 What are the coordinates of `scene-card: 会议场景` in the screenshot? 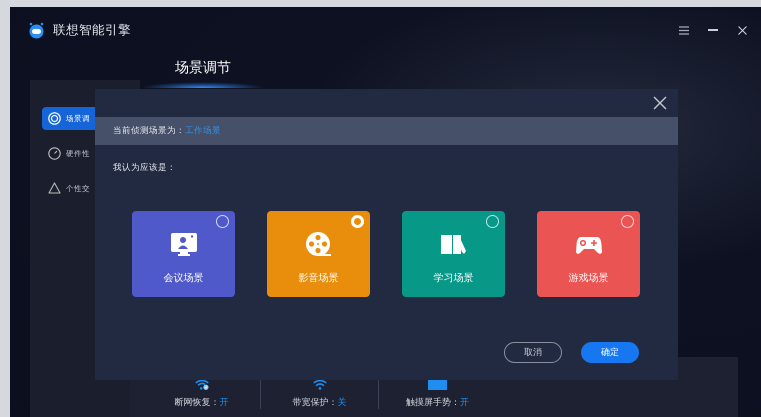 It's located at (183, 254).